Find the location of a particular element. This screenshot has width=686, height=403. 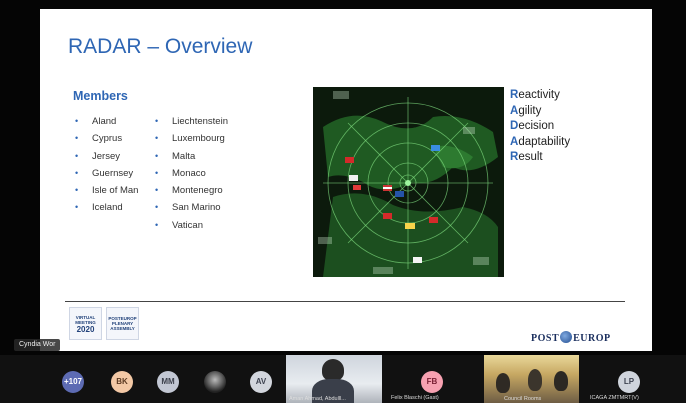

presenter-name-tag: Cyndia Wor is located at coordinates (37, 345).